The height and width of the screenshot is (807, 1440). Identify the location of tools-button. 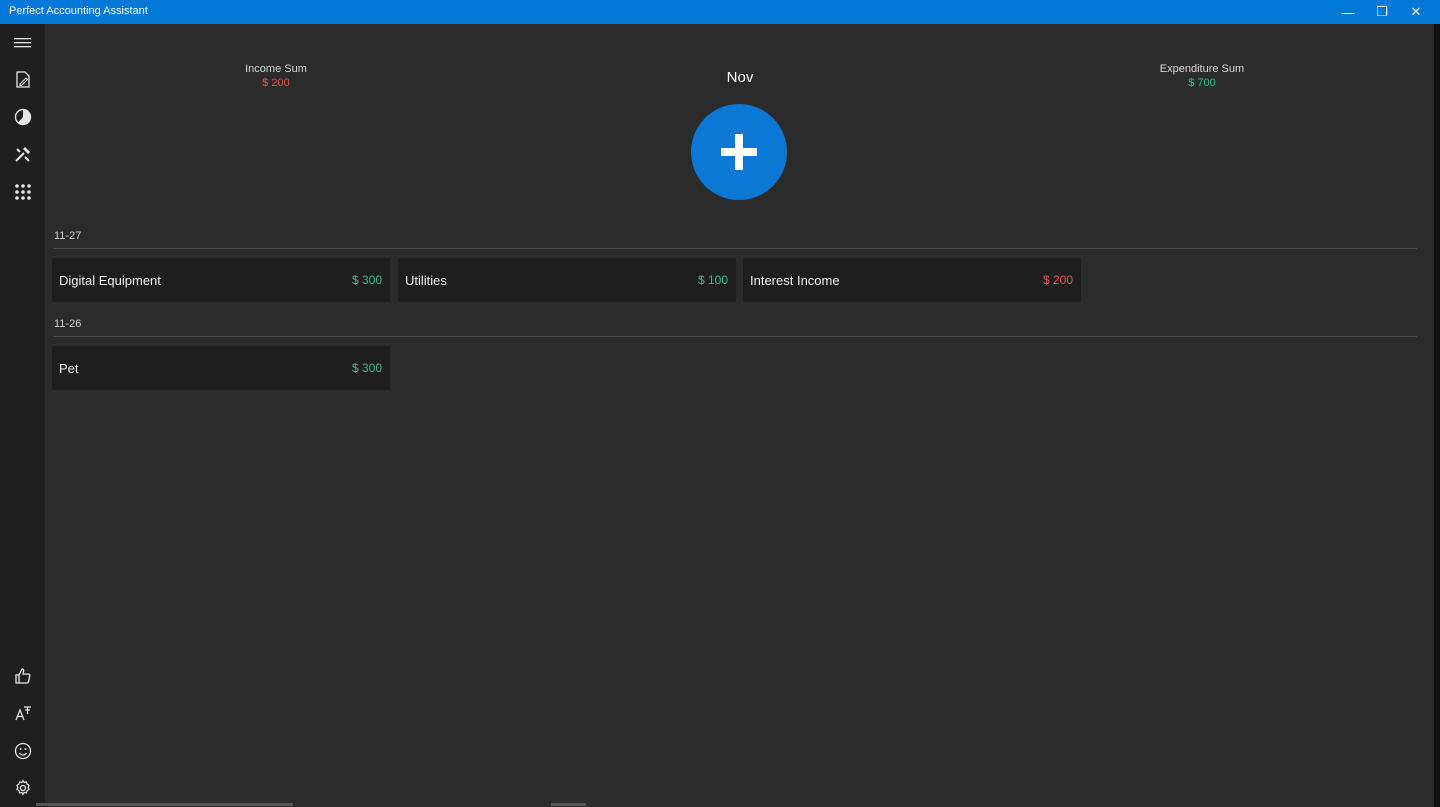
(22, 155).